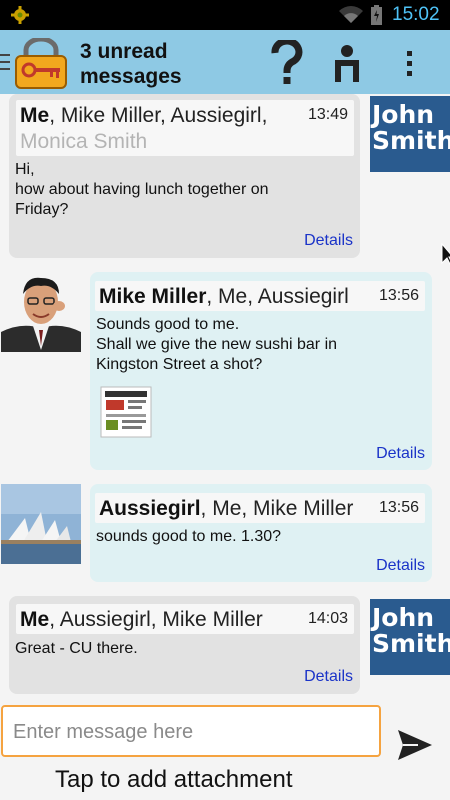  I want to click on screen-title: 3 unread messages, so click(131, 64).